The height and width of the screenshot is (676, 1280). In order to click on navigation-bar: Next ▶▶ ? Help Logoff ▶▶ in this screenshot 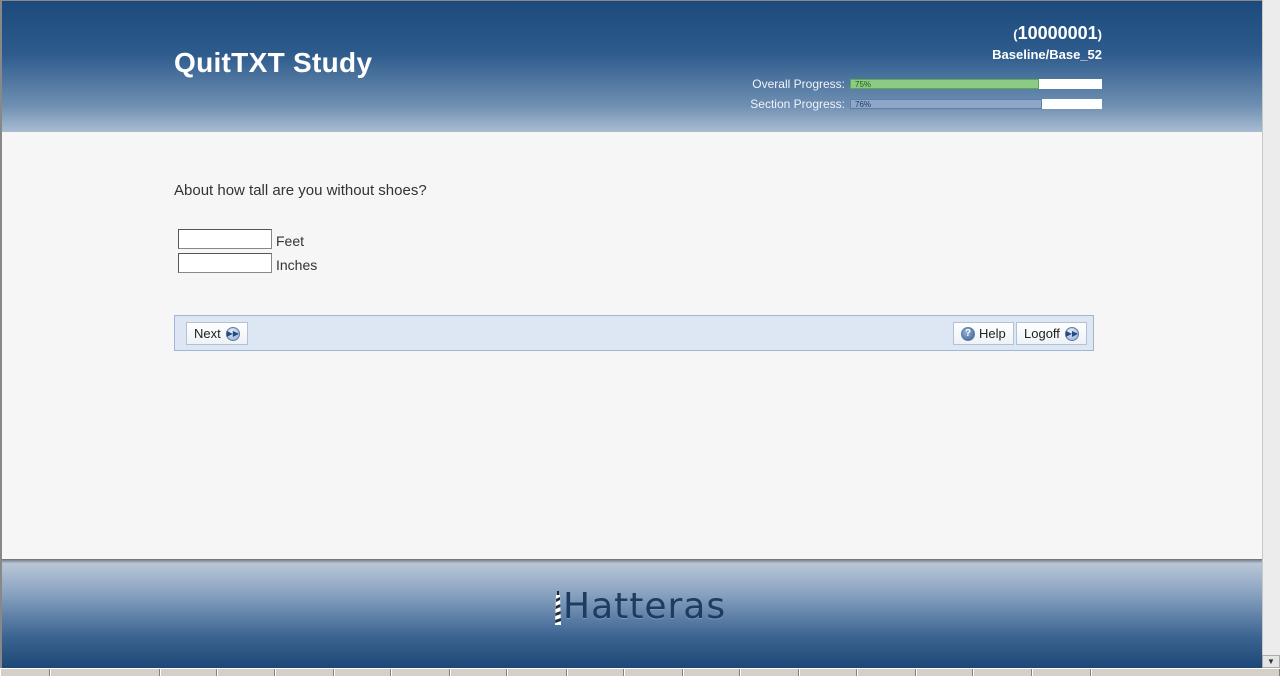, I will do `click(634, 333)`.